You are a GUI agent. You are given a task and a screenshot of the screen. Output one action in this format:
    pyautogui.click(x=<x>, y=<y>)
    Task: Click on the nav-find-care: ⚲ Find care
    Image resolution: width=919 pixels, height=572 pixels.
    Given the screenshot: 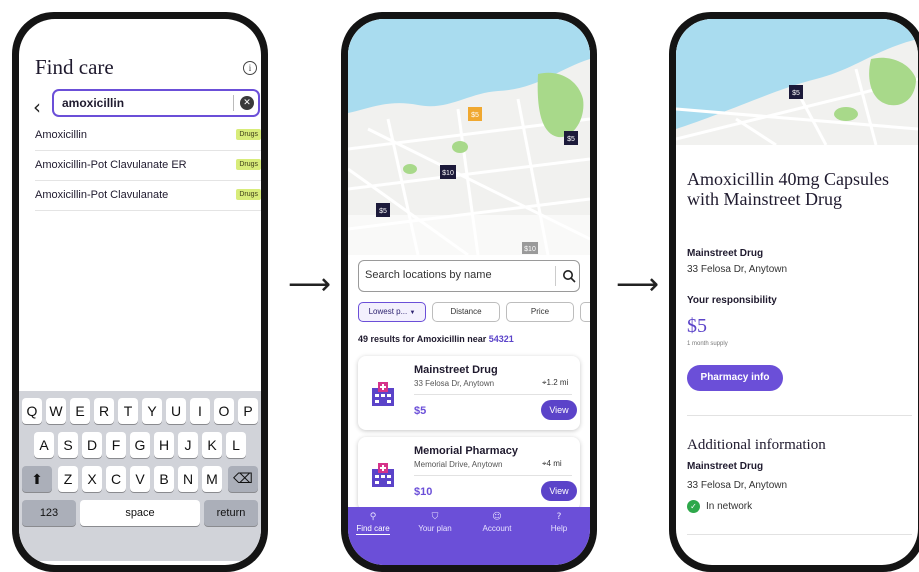 What is the action you would take?
    pyautogui.click(x=373, y=523)
    